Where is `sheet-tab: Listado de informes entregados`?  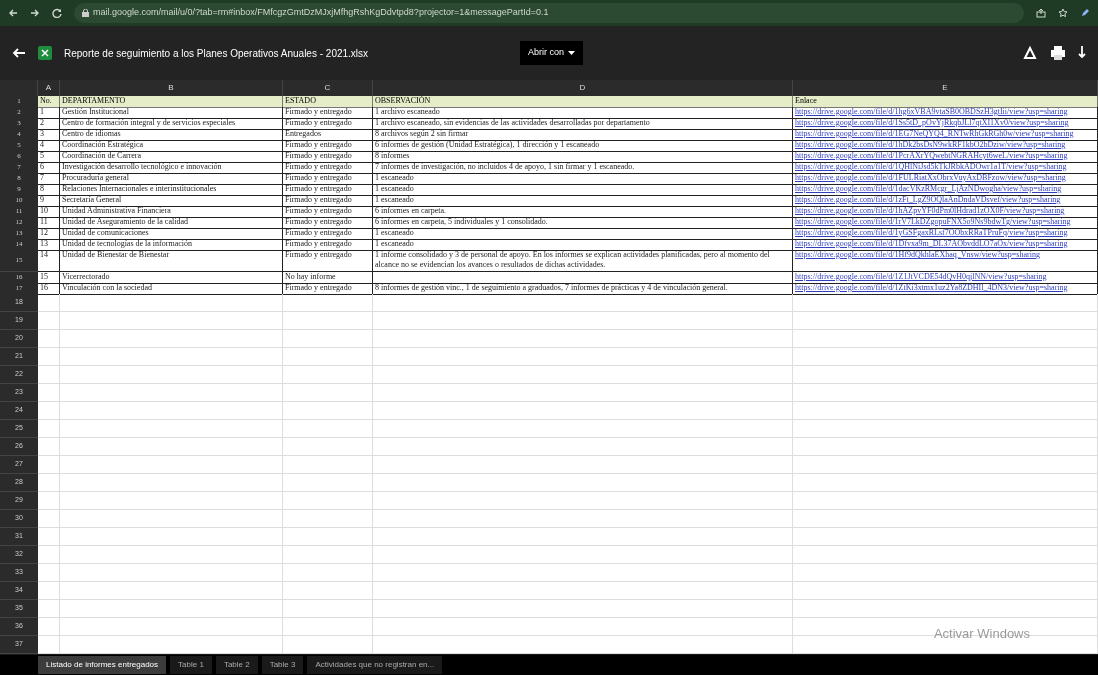
sheet-tab: Listado de informes entregados is located at coordinates (102, 665).